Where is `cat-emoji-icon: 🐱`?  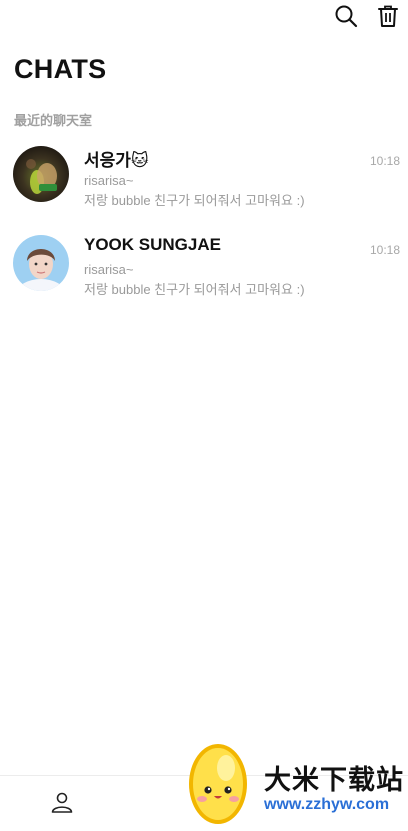 cat-emoji-icon: 🐱 is located at coordinates (139, 160).